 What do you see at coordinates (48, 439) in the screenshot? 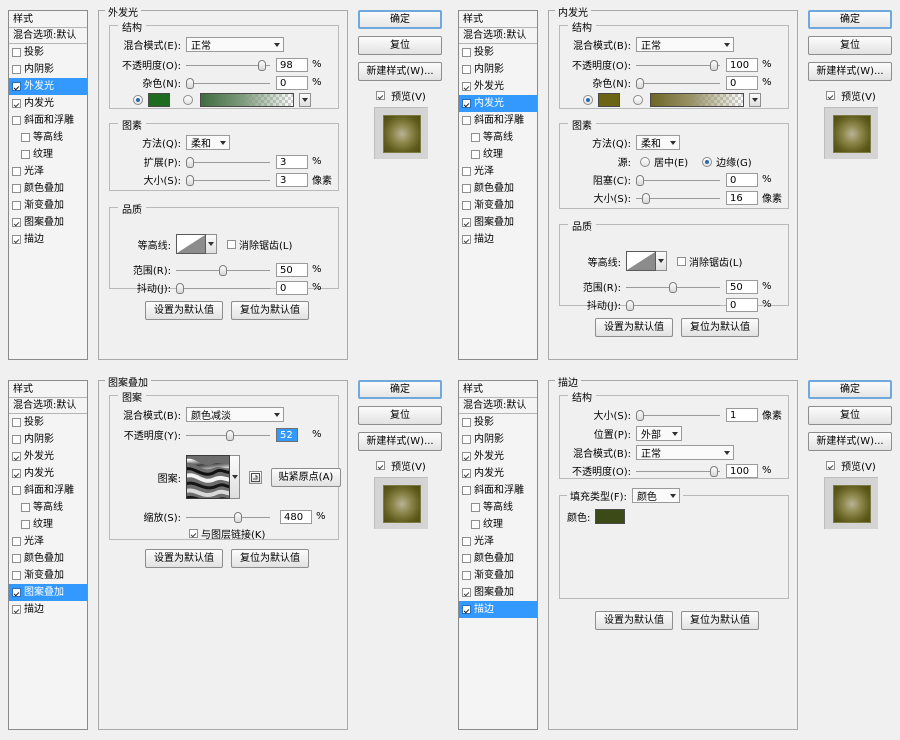
I see `effect-item-1: 内阴影` at bounding box center [48, 439].